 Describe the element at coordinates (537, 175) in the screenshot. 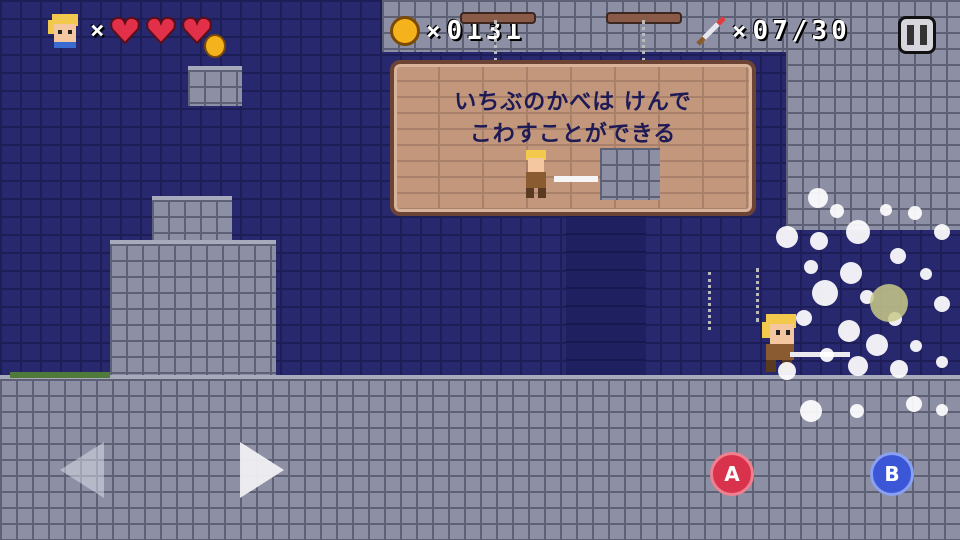

I see `hero-illustration` at that location.